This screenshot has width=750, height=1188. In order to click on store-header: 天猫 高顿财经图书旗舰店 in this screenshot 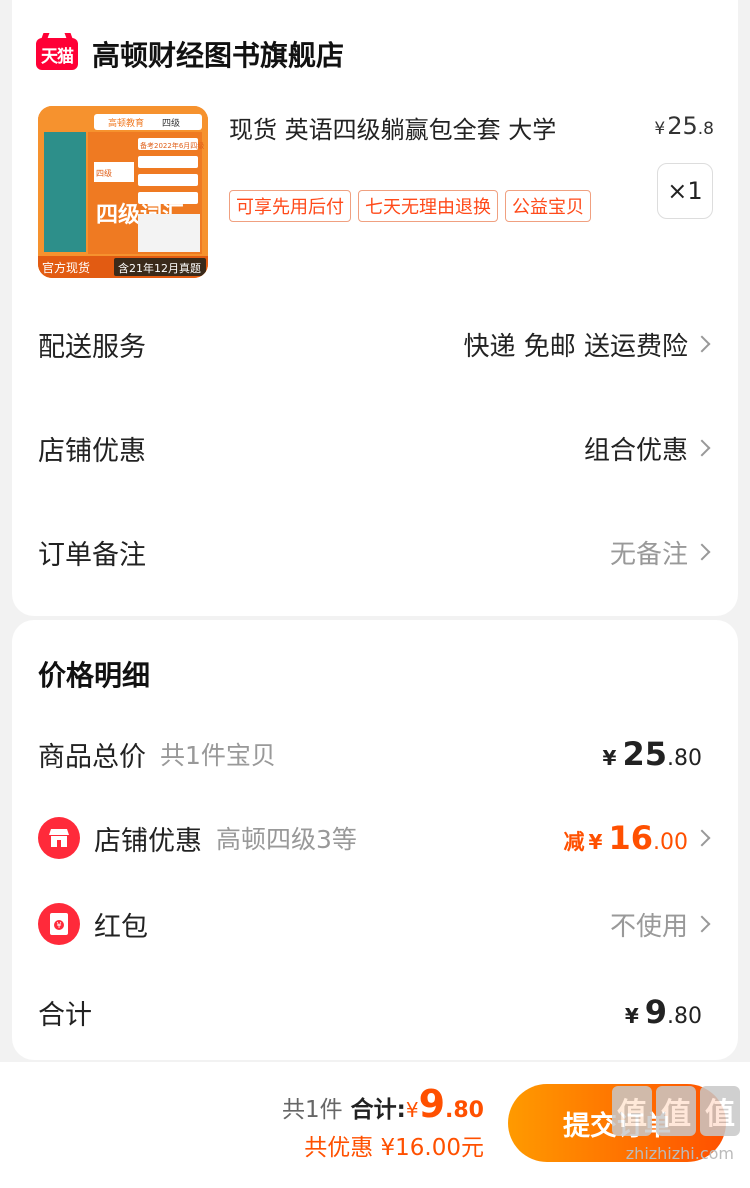, I will do `click(190, 54)`.